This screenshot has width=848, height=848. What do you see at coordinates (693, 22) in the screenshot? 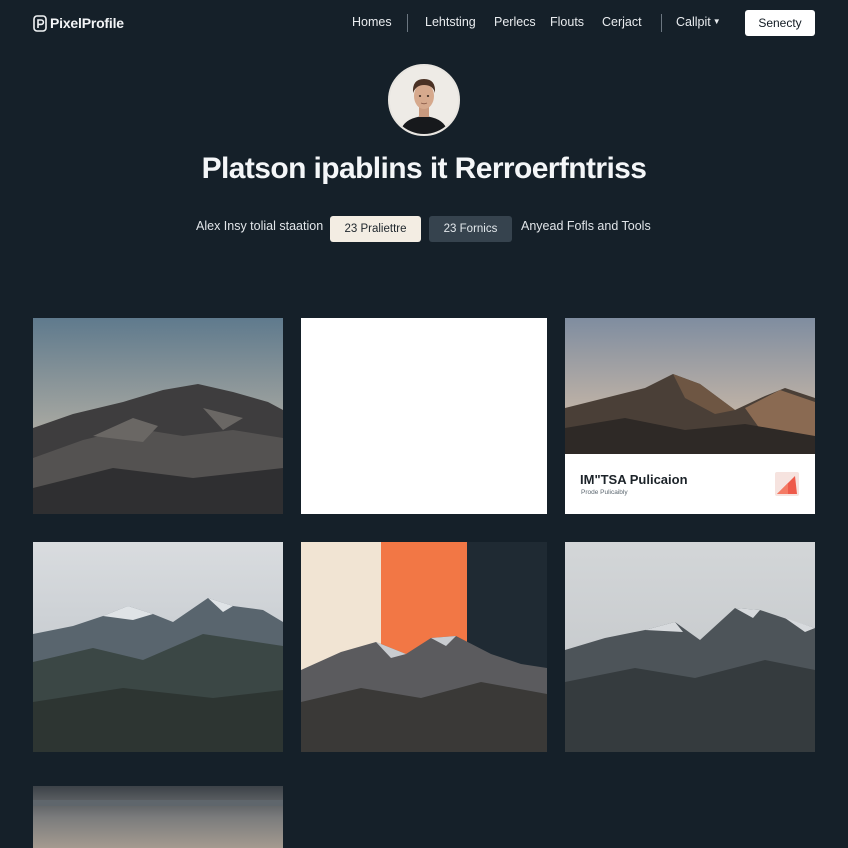
I see `nav-dropdown-label: Callpit` at bounding box center [693, 22].